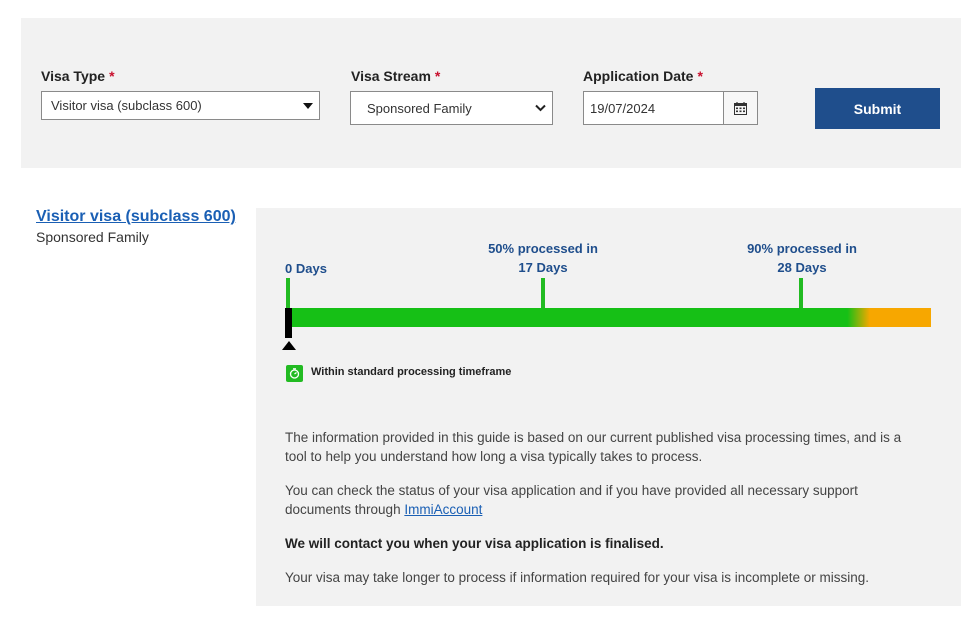 This screenshot has width=980, height=620. What do you see at coordinates (396, 76) in the screenshot?
I see `visa-stream-label: Visa Stream *` at bounding box center [396, 76].